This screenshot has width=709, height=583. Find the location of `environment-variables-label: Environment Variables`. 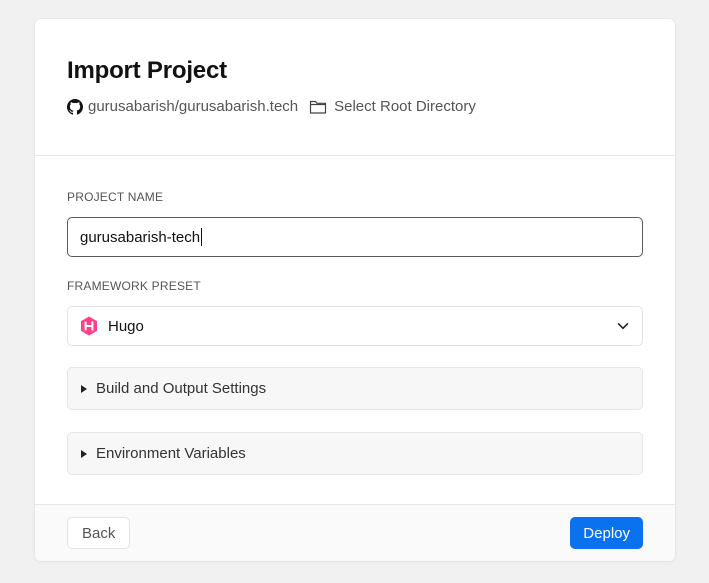

environment-variables-label: Environment Variables is located at coordinates (171, 453).